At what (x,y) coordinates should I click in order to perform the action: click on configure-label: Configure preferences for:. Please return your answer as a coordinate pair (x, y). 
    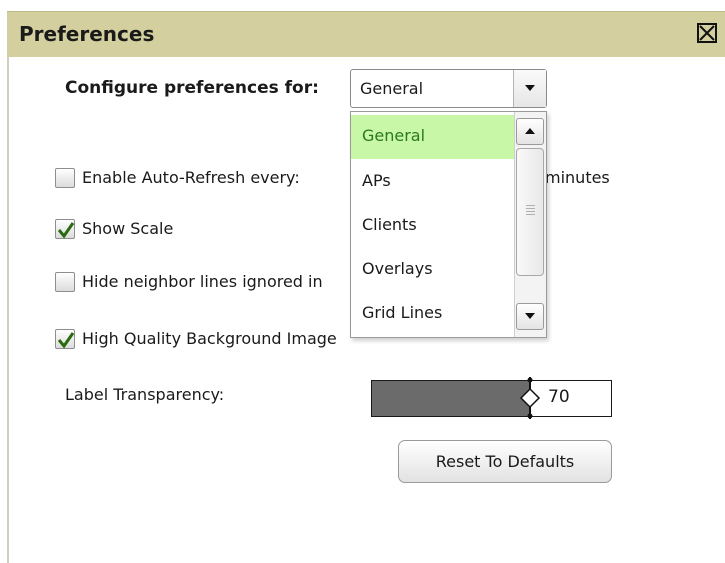
    Looking at the image, I should click on (192, 88).